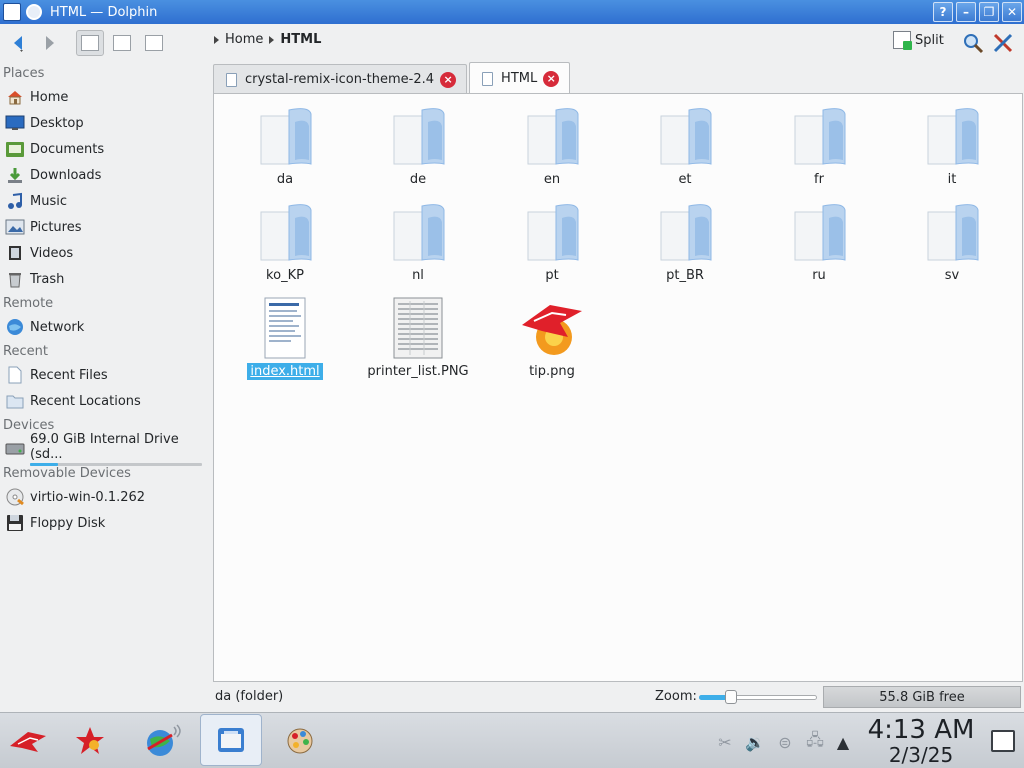 This screenshot has height=768, width=1024. Describe the element at coordinates (49, 43) in the screenshot. I see `forward-button` at that location.